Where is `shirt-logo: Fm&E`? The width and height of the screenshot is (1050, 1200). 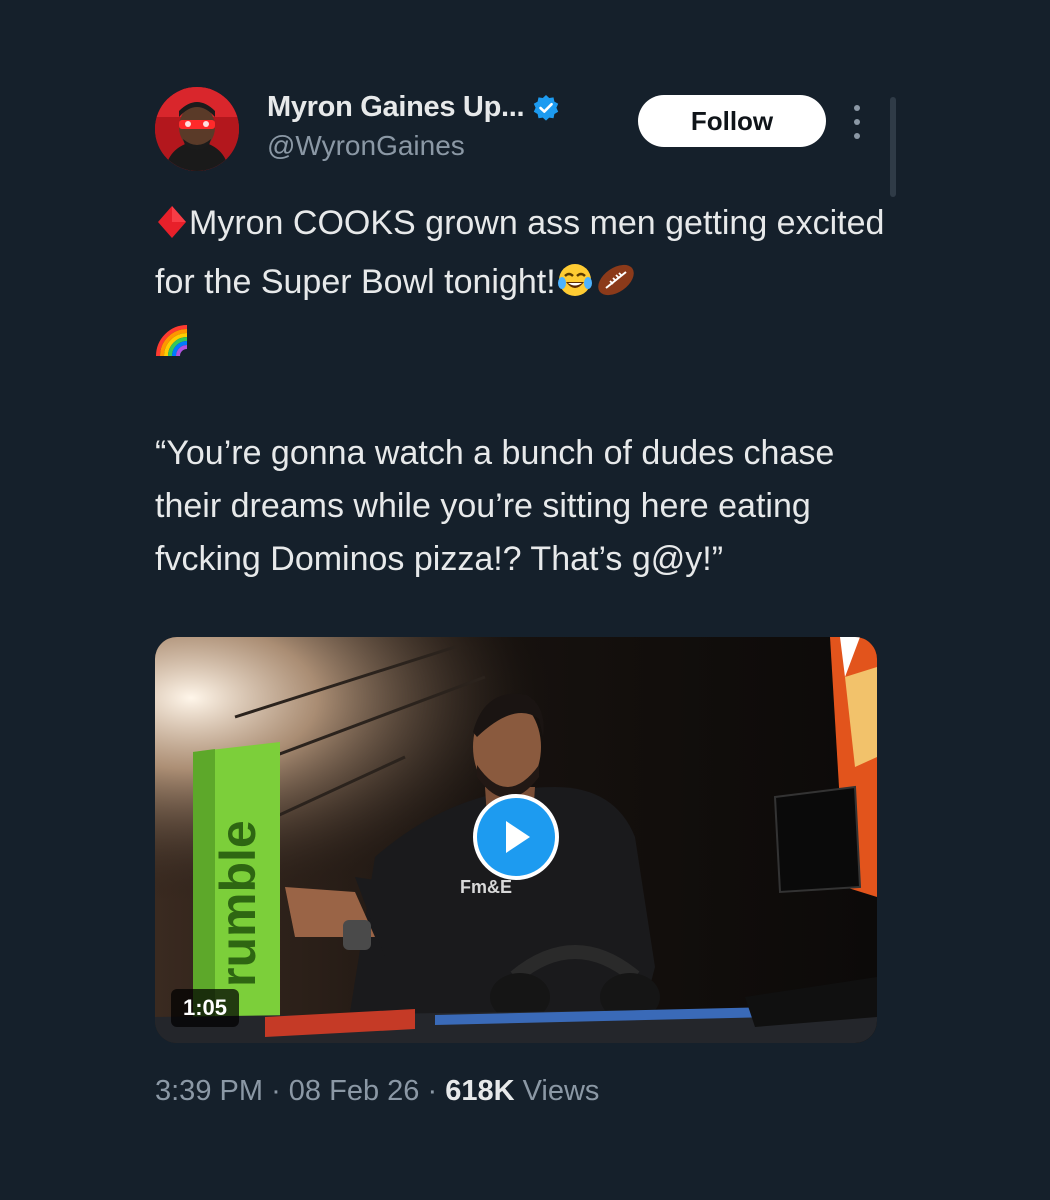
shirt-logo: Fm&E is located at coordinates (486, 887).